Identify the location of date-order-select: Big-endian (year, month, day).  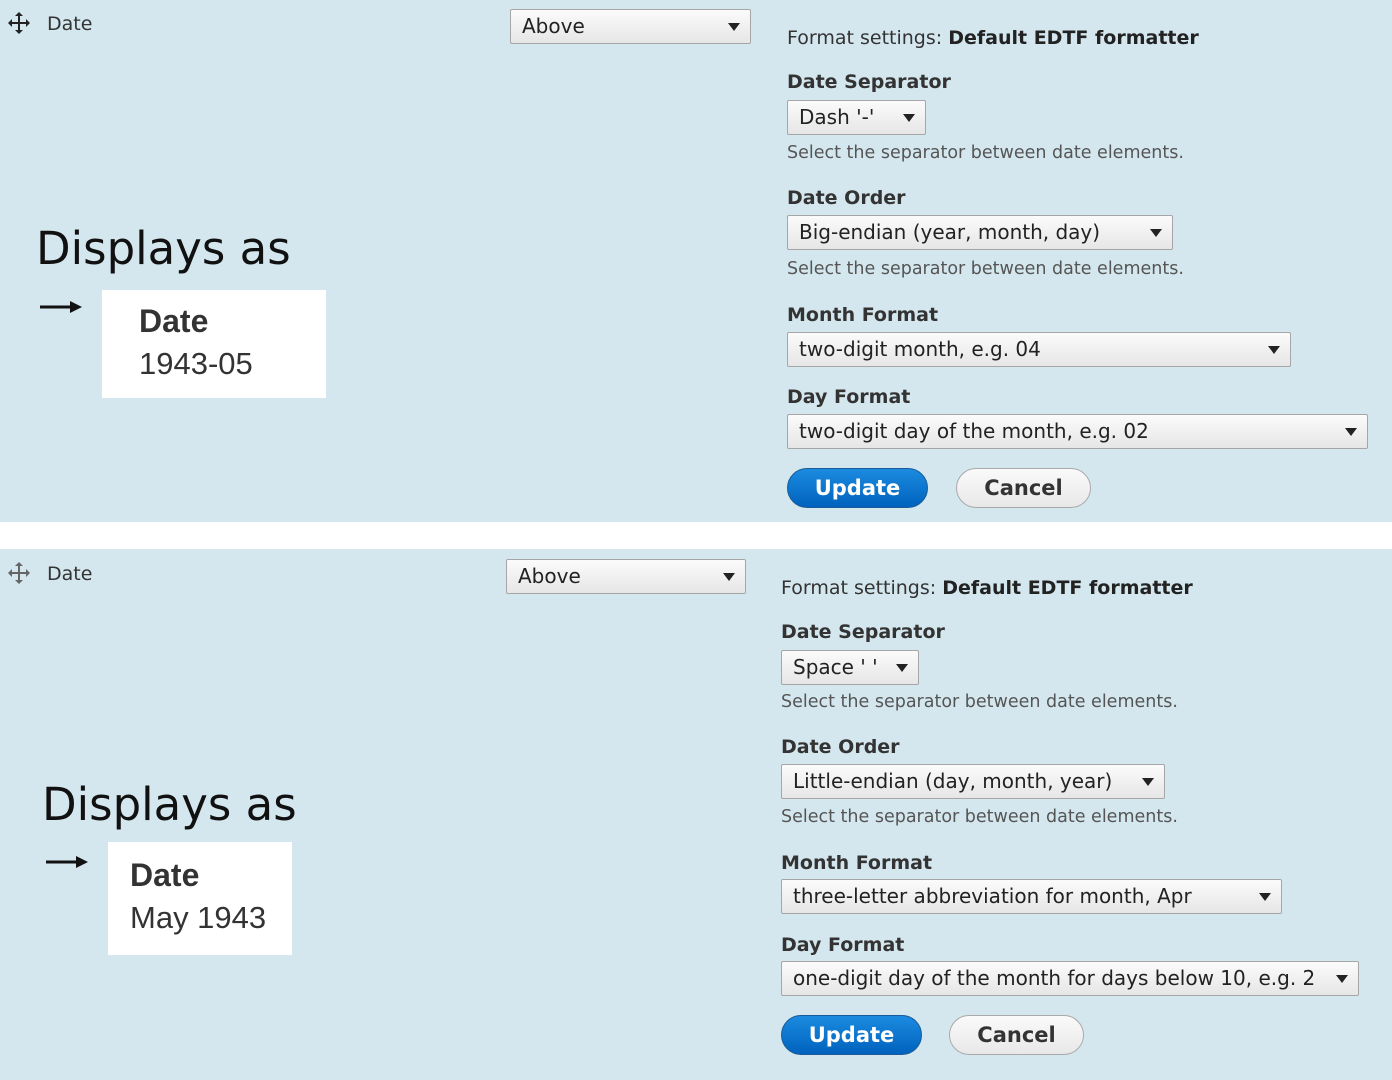
(980, 232).